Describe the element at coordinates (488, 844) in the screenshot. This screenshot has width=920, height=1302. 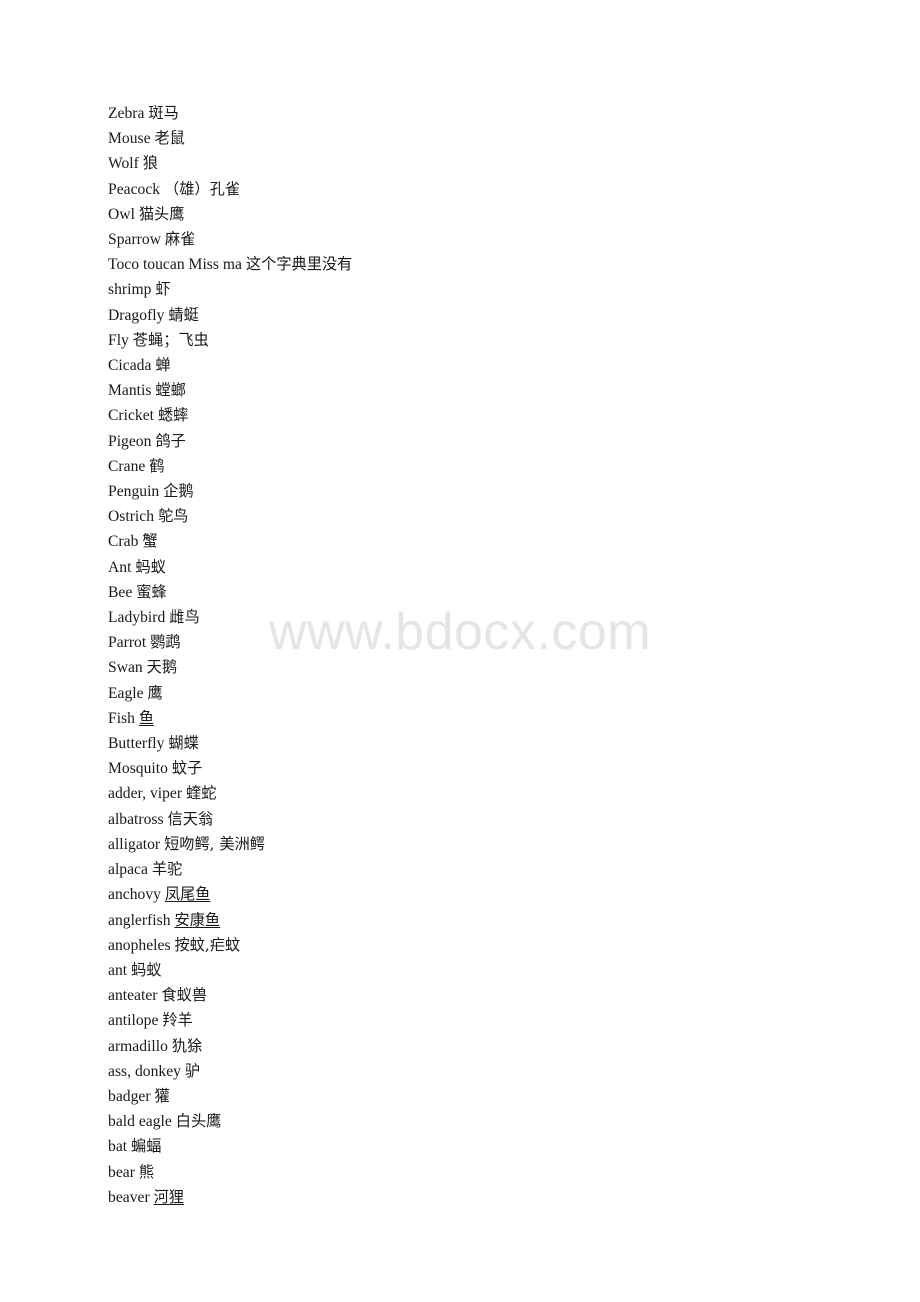
I see `vocabulary-entry: alligator 短吻鳄, 美洲鳄` at that location.